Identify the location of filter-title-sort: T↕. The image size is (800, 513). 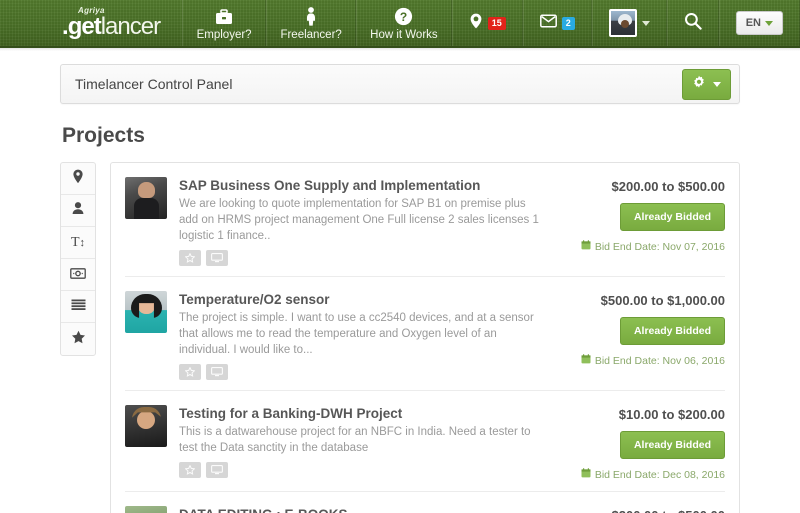
(78, 243).